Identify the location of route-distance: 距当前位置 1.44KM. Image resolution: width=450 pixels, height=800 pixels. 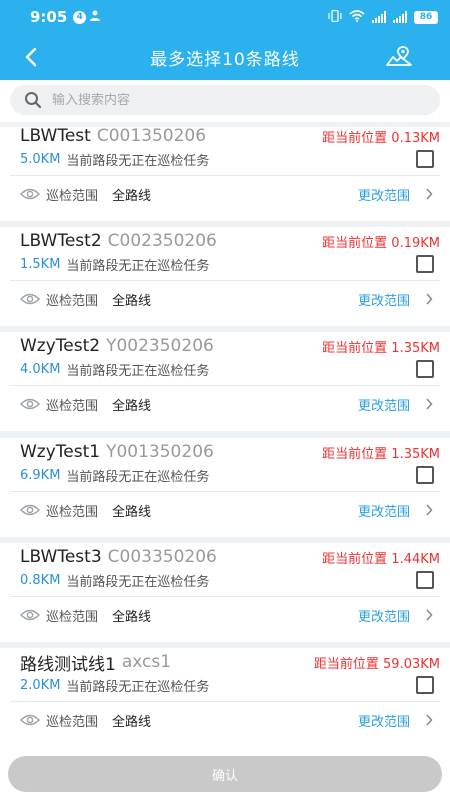
(381, 559).